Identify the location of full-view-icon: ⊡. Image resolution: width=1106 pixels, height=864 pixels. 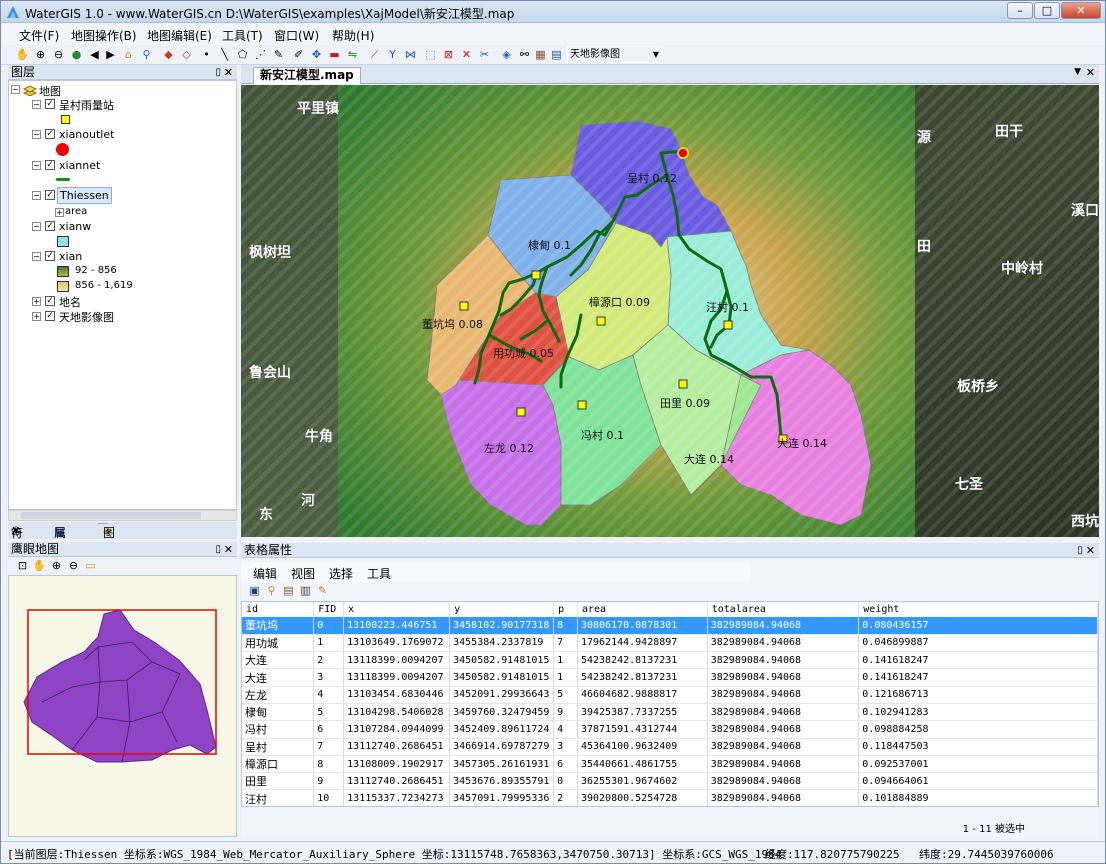
(22, 565).